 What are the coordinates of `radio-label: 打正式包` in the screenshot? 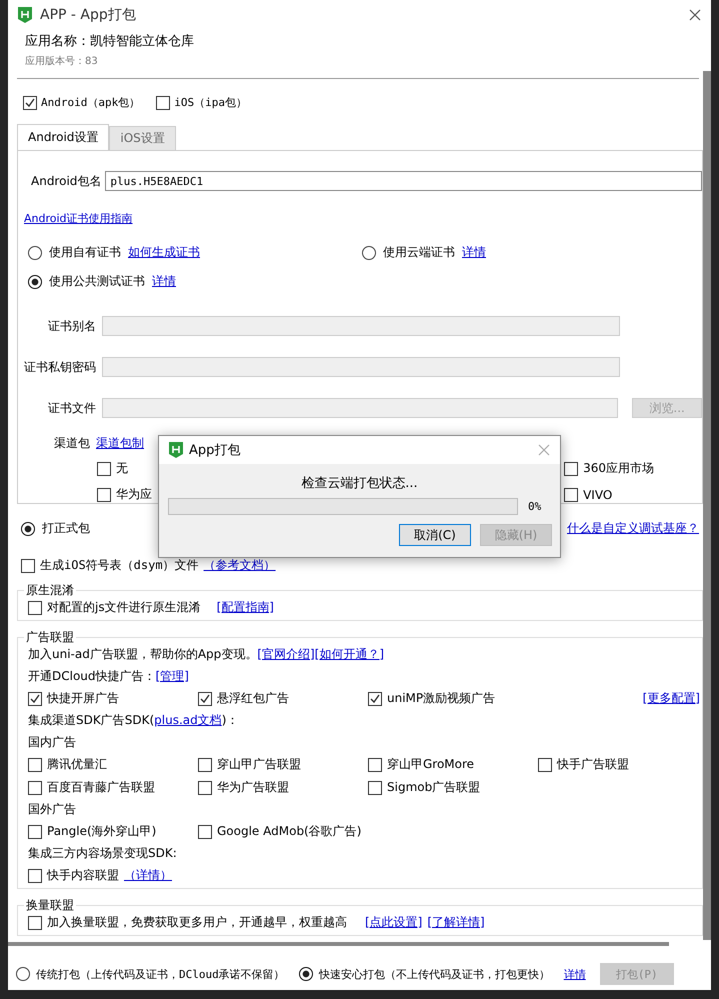 It's located at (66, 528).